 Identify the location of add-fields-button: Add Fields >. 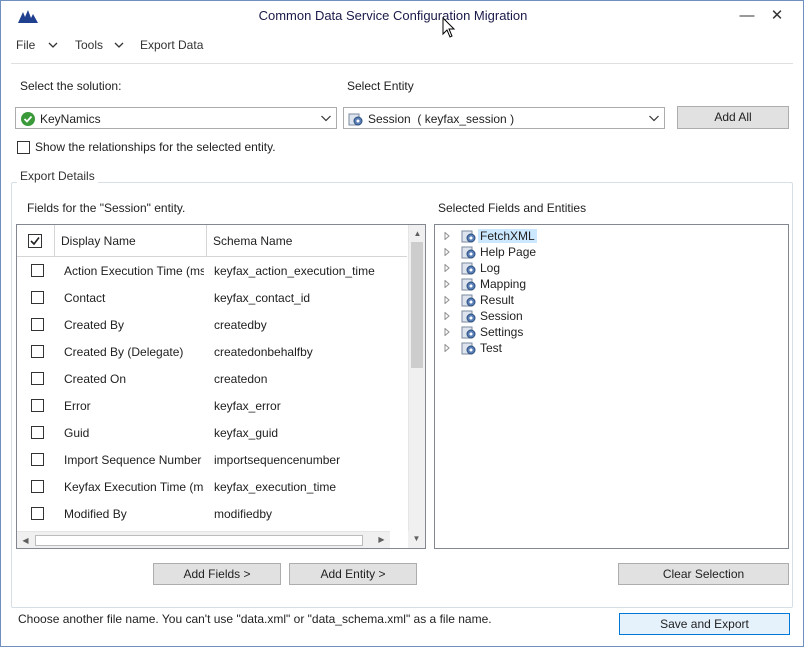
(217, 574).